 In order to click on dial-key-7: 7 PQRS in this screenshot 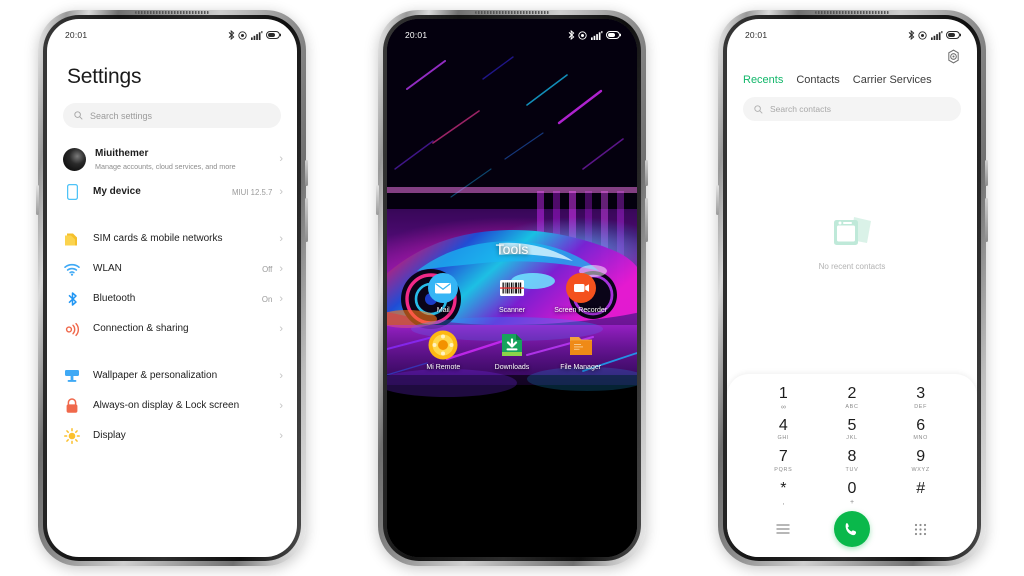, I will do `click(783, 461)`.